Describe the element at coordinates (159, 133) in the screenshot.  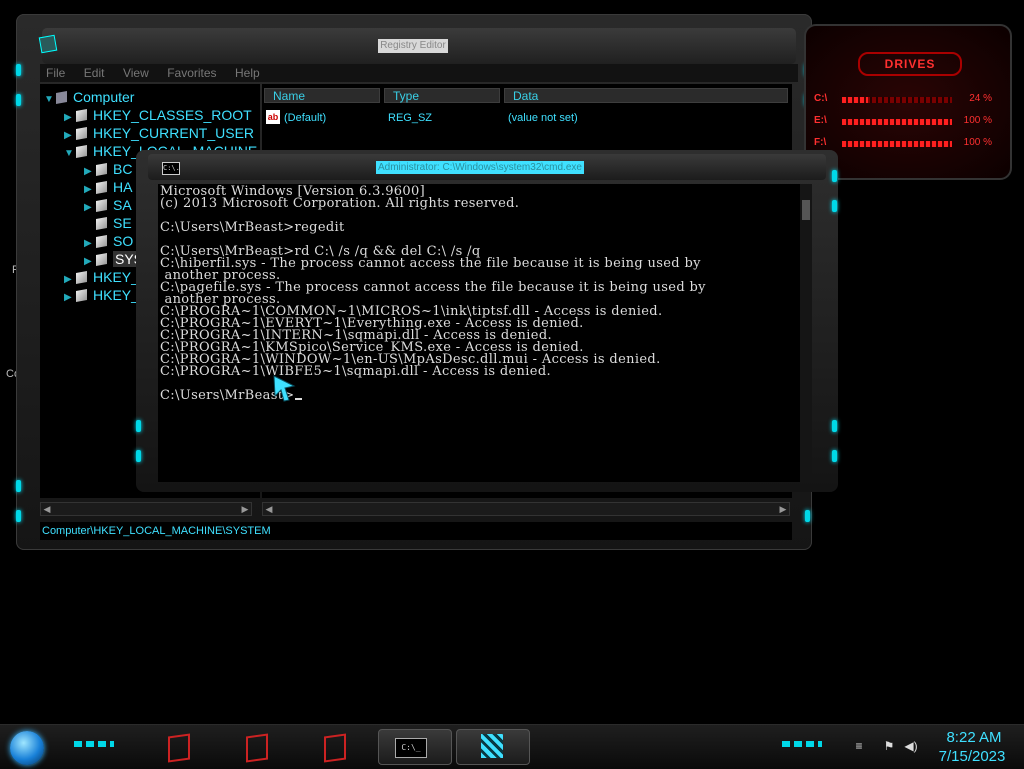
I see `tree-item-hkcu: ▶ HKEY_CURRENT_USER` at that location.